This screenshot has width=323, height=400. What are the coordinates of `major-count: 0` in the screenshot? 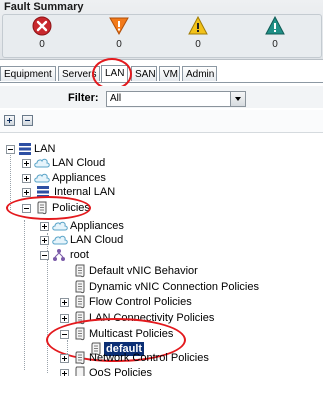 It's located at (119, 44).